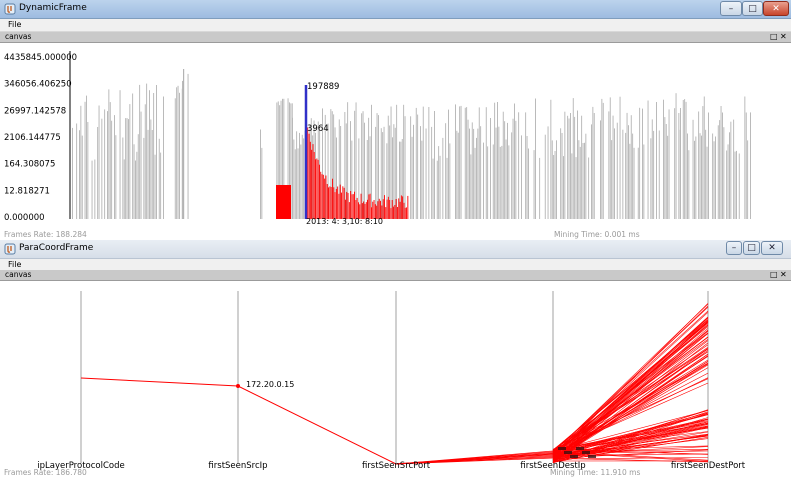  Describe the element at coordinates (56, 248) in the screenshot. I see `window-title: ParaCoordFrame` at that location.